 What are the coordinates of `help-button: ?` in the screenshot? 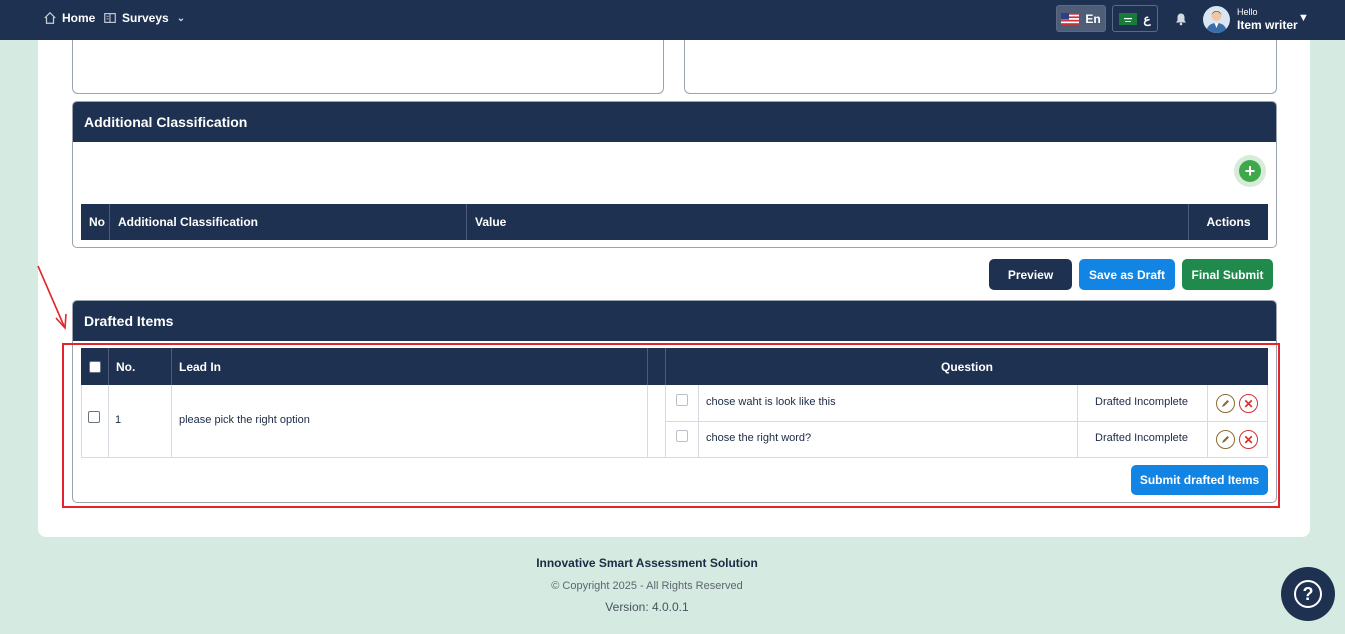 It's located at (1308, 594).